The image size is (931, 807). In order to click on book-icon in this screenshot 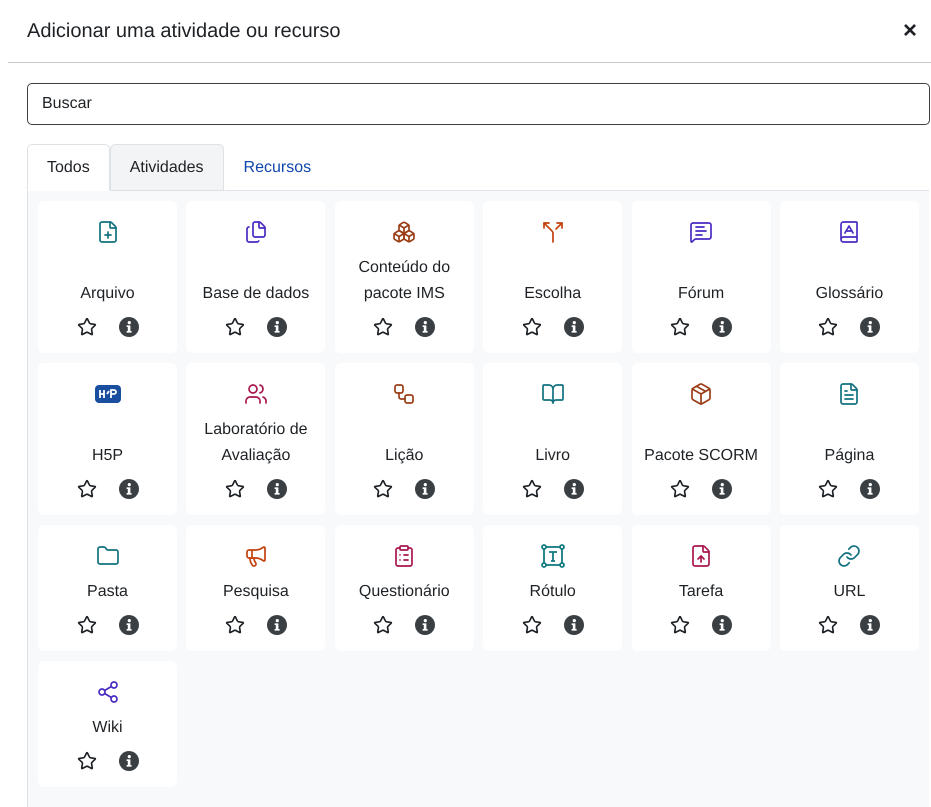, I will do `click(553, 394)`.